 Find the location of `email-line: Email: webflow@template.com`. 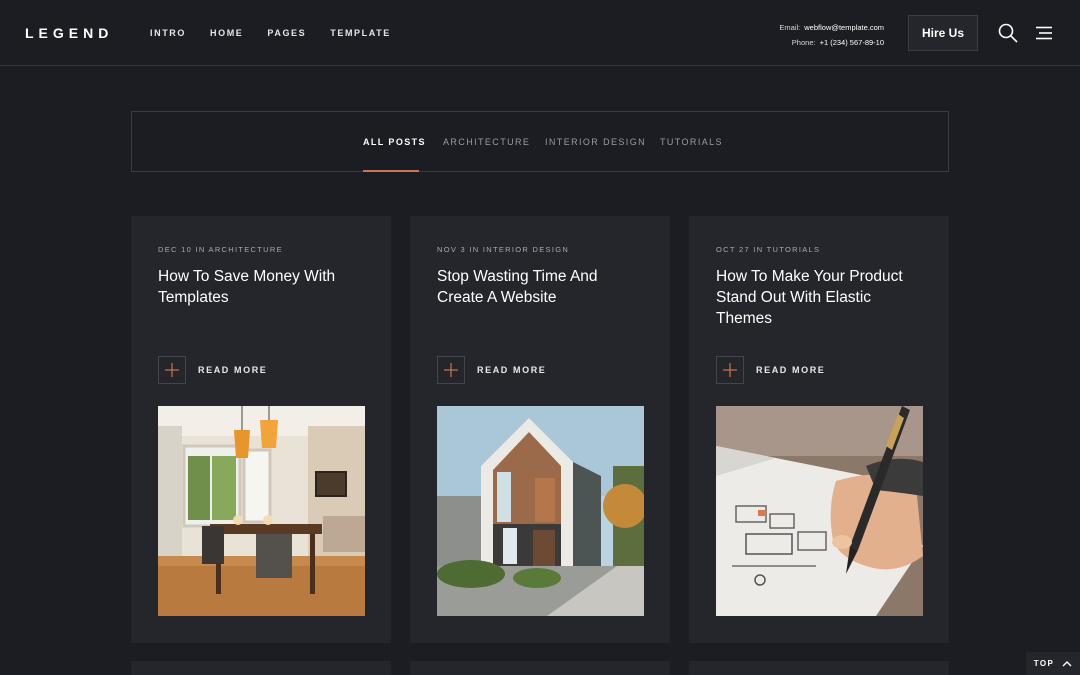

email-line: Email: webflow@template.com is located at coordinates (831, 27).